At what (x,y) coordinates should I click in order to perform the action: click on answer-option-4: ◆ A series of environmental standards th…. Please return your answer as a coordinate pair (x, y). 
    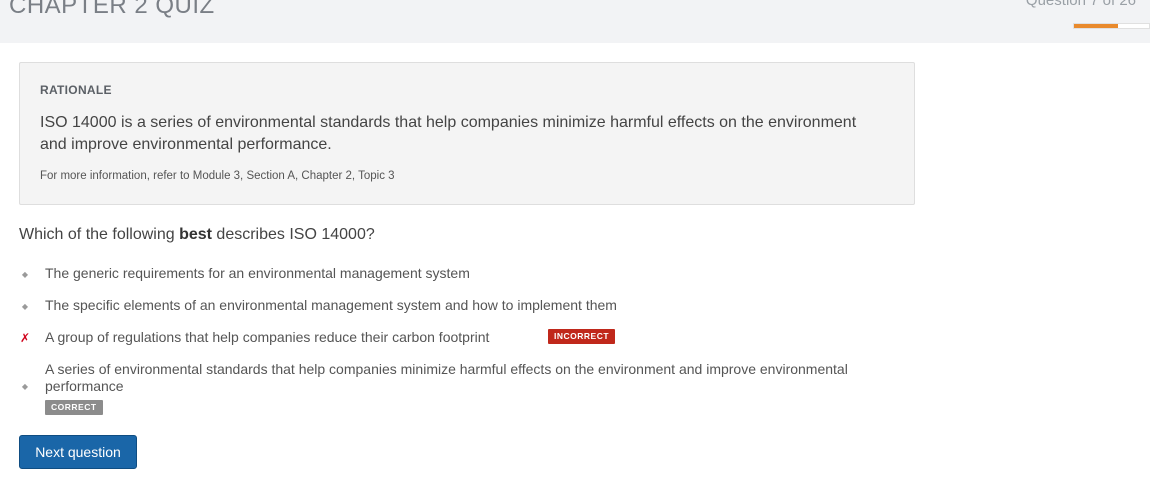
    Looking at the image, I should click on (469, 389).